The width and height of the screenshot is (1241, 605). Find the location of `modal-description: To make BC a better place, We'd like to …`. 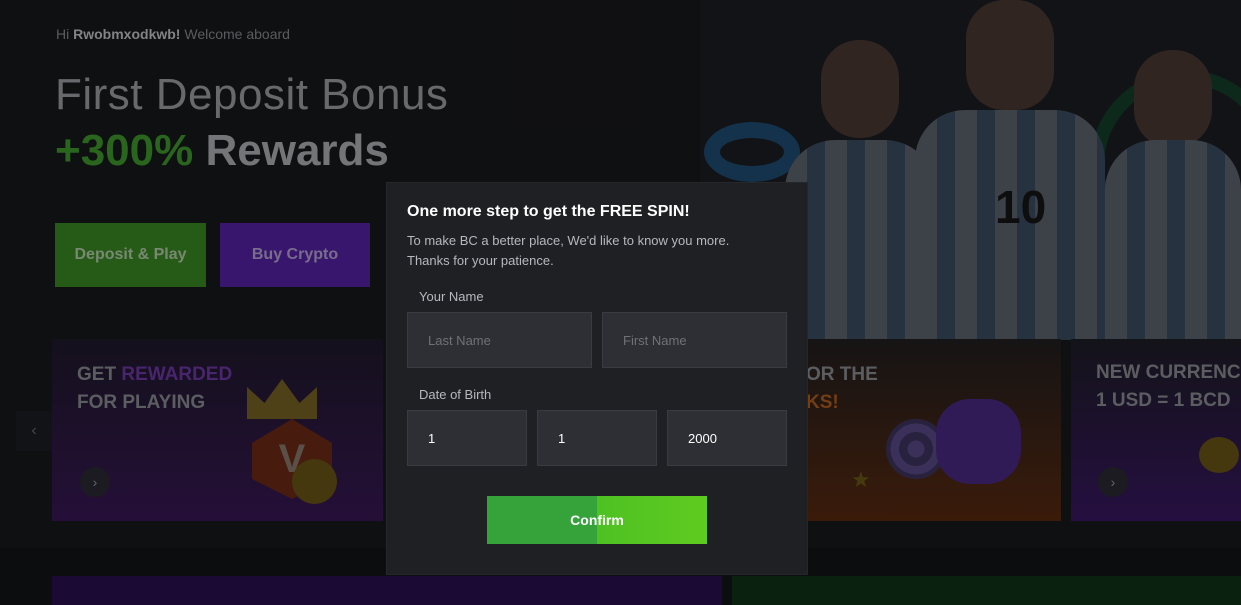

modal-description: To make BC a better place, We'd like to … is located at coordinates (597, 251).